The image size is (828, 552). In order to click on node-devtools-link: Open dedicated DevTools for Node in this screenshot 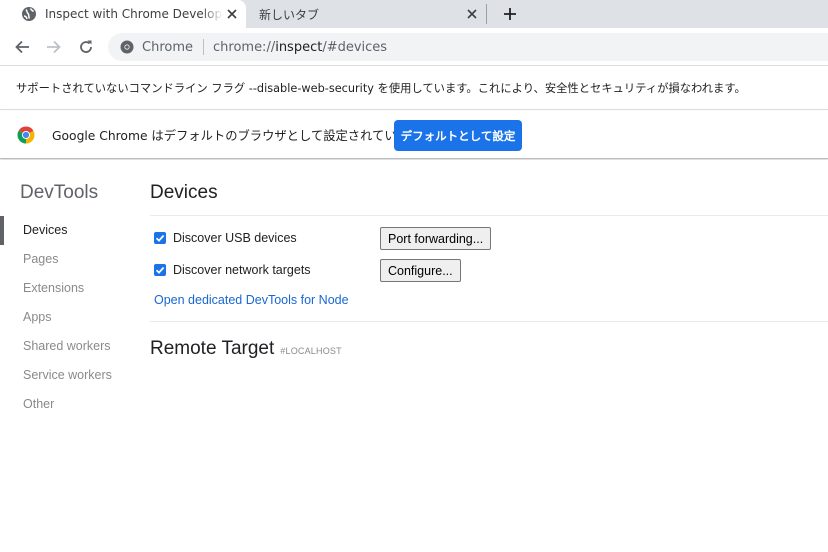, I will do `click(251, 300)`.